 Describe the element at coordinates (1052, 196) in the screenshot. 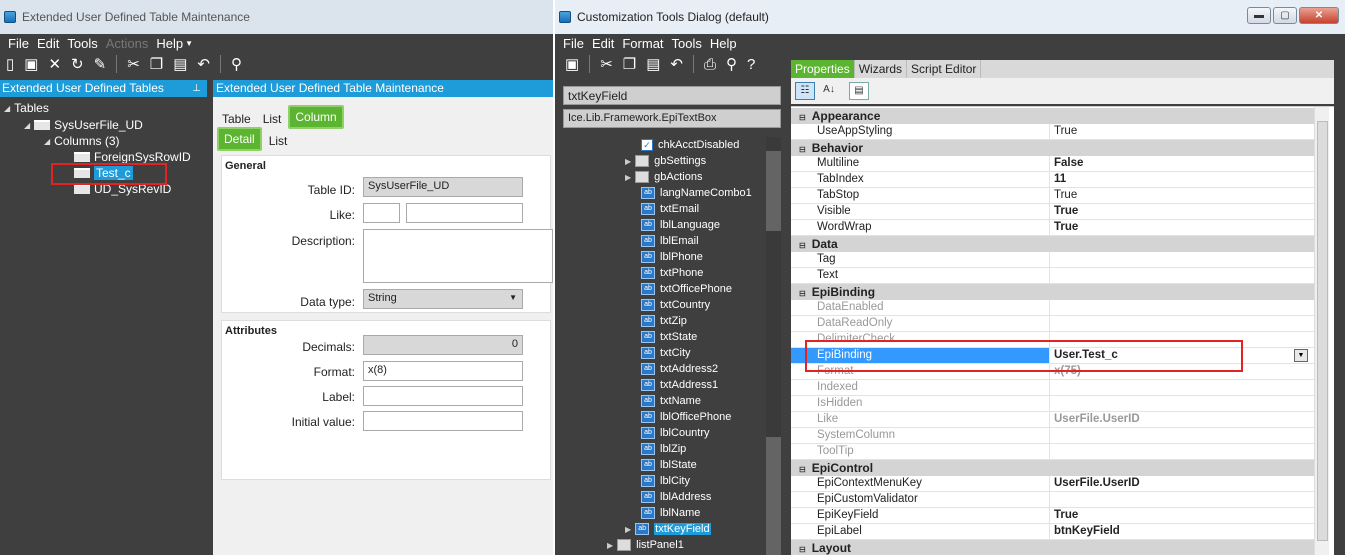

I see `property-row: TabStop True` at that location.